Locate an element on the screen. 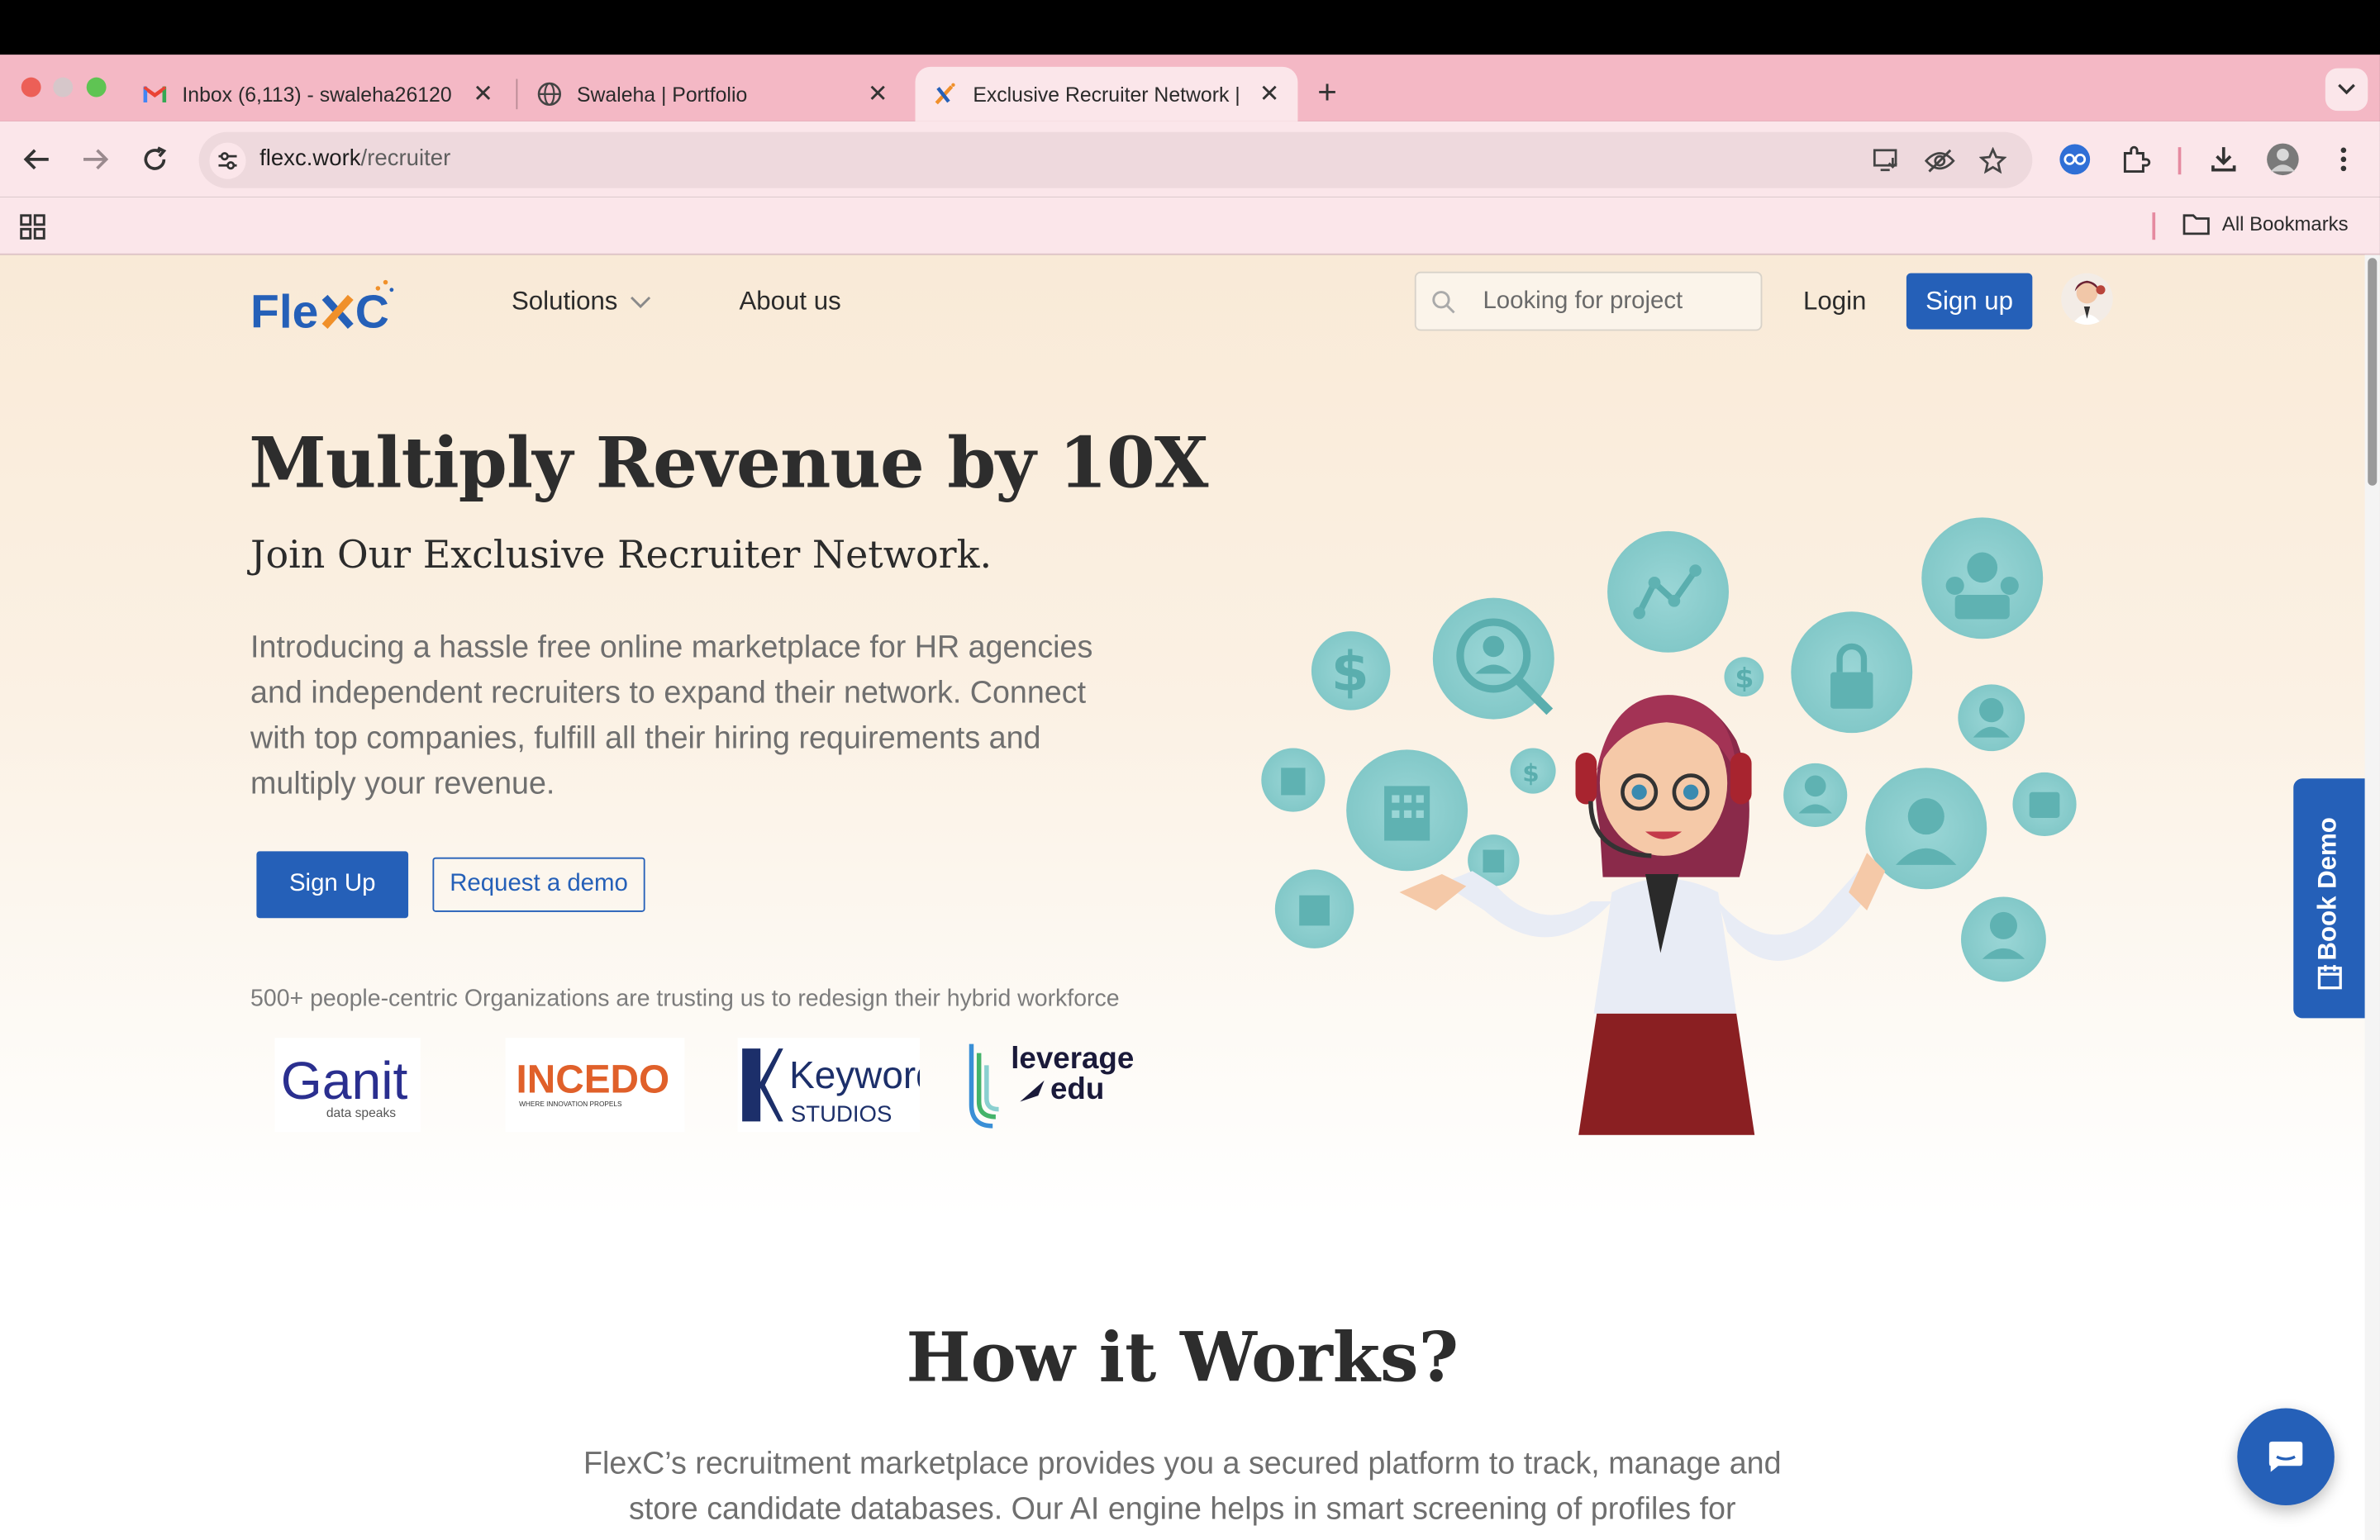 This screenshot has height=1540, width=2380. book-demo-tab: Book Demo is located at coordinates (2331, 898).